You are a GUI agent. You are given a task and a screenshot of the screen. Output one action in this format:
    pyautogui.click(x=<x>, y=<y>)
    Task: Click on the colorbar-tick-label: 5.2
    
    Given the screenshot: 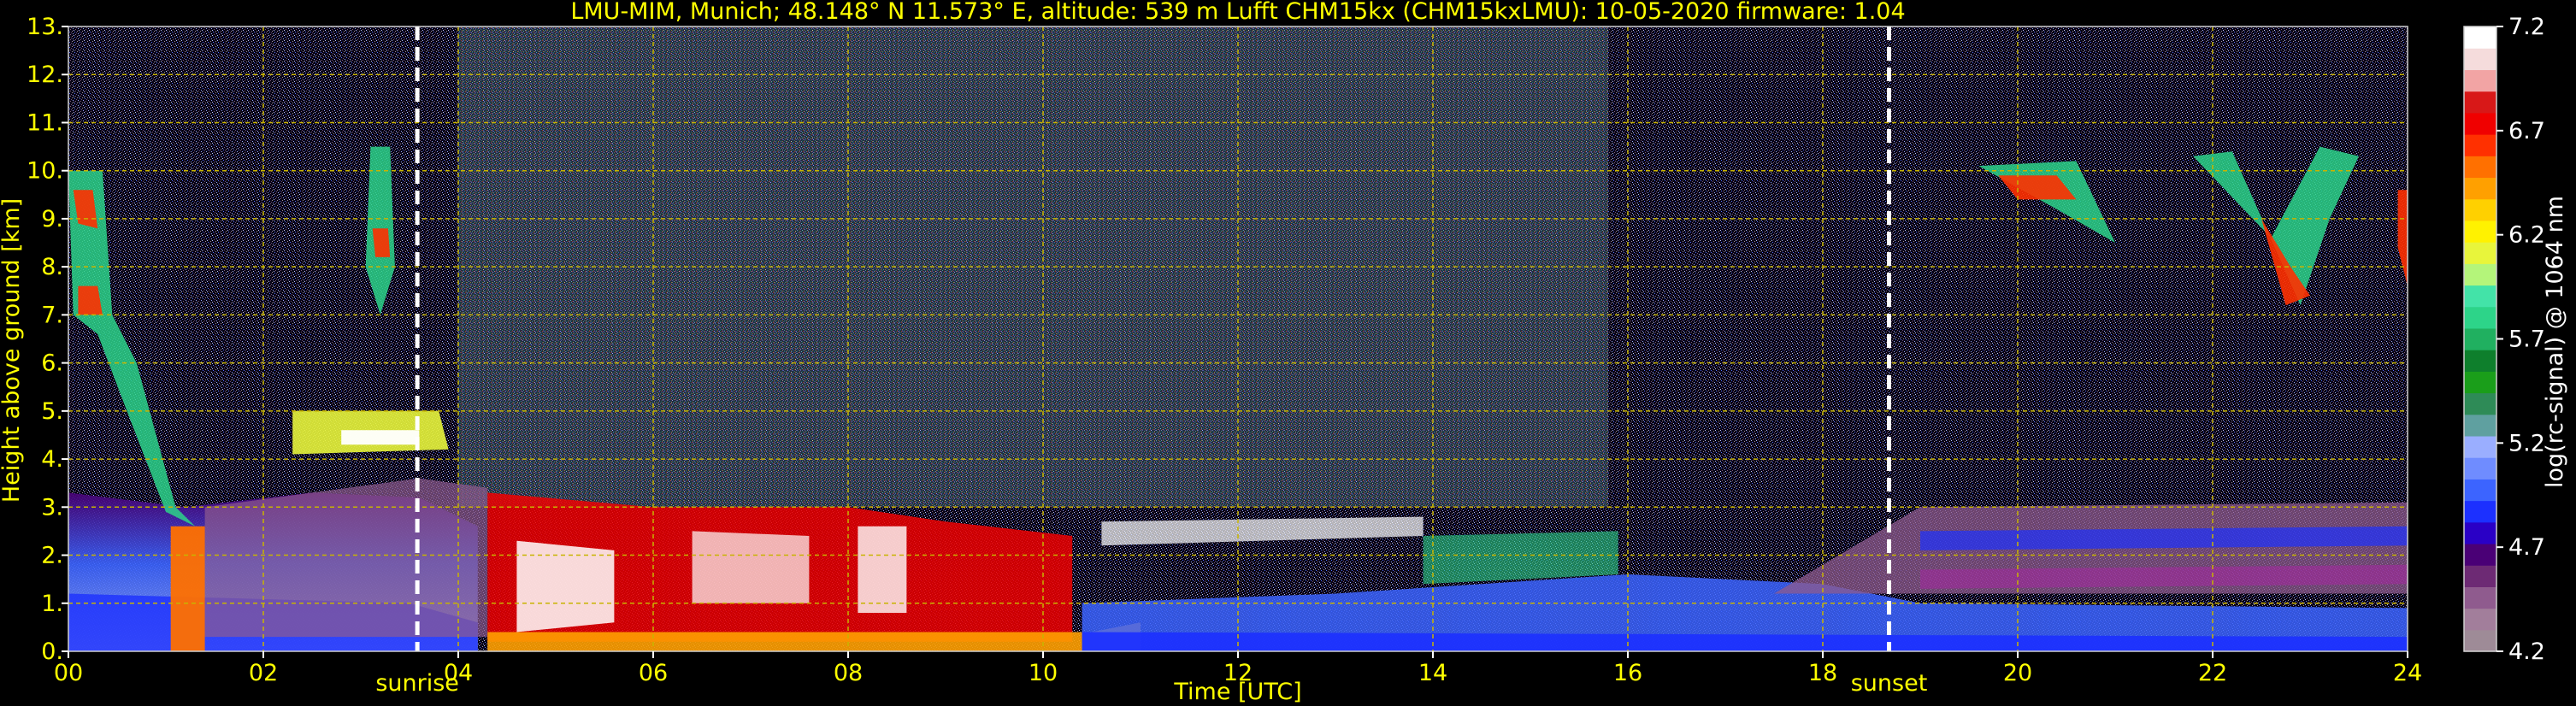 What is the action you would take?
    pyautogui.click(x=2526, y=443)
    